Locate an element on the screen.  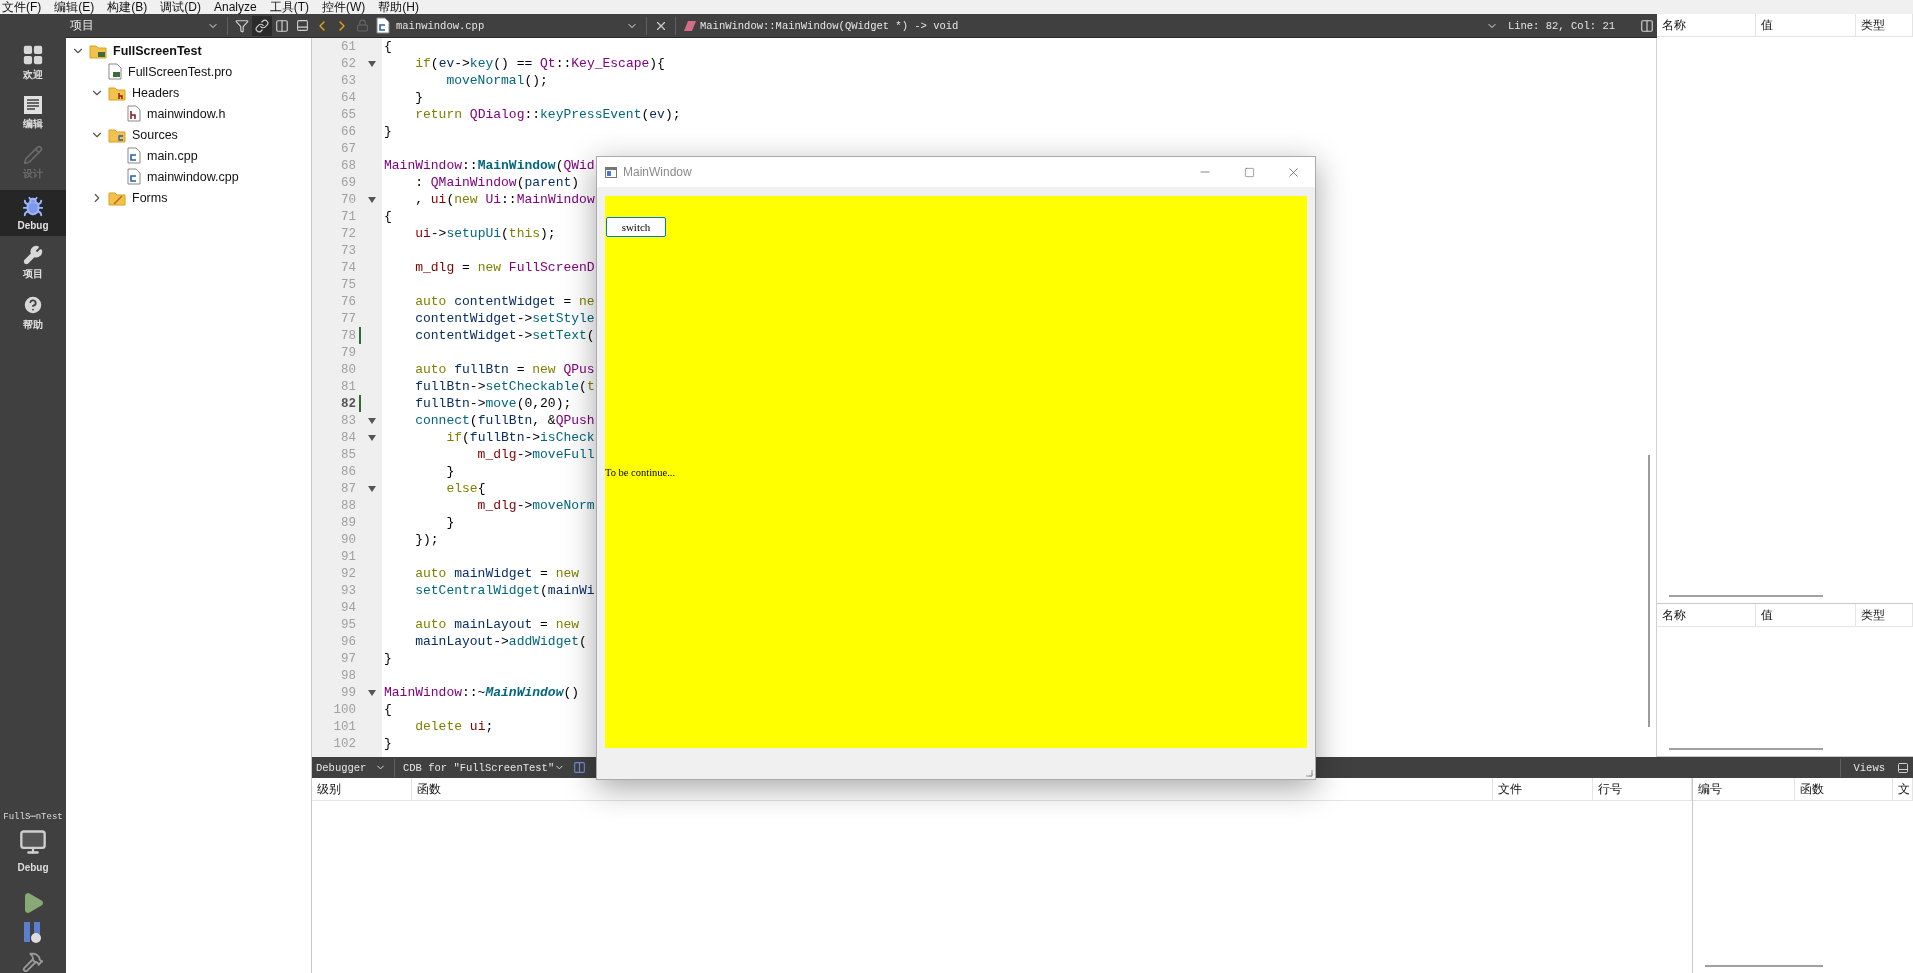
link-icon is located at coordinates (262, 25).